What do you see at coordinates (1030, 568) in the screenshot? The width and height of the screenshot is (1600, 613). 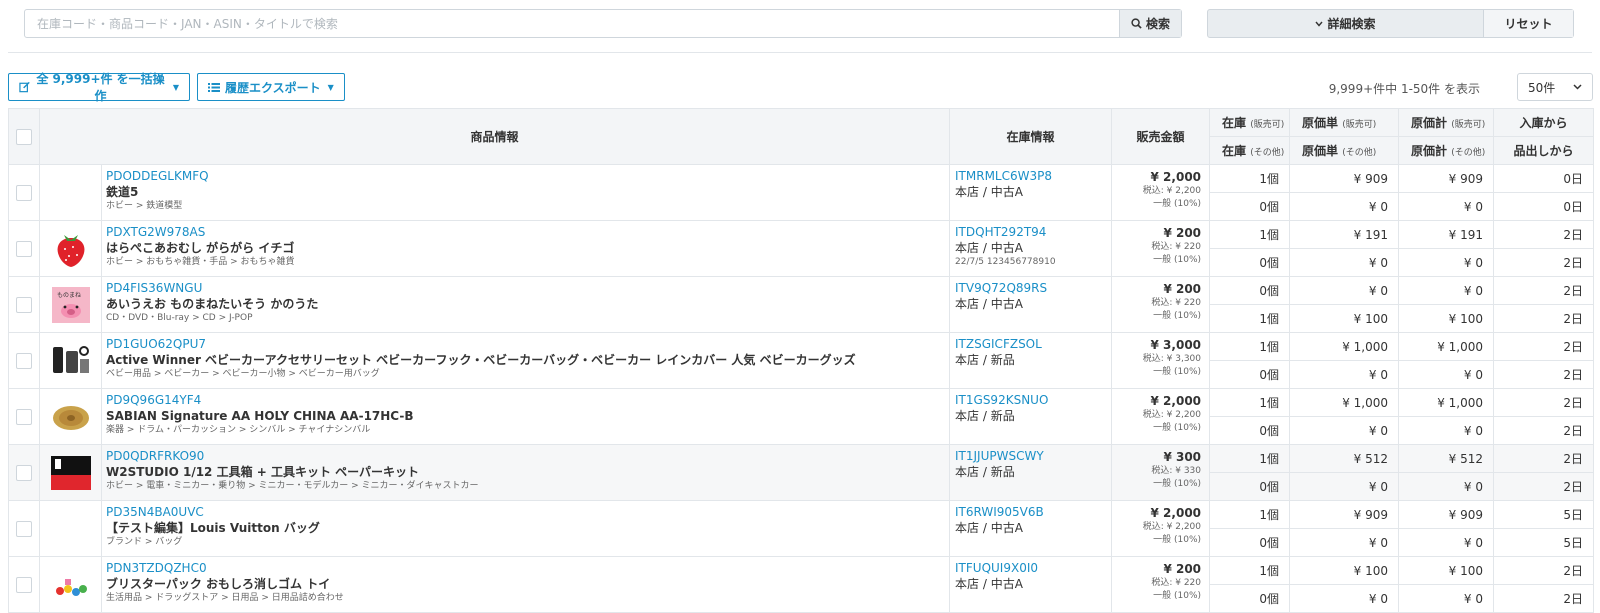 I see `stock-code-link: ITFUQUI9X0I0` at bounding box center [1030, 568].